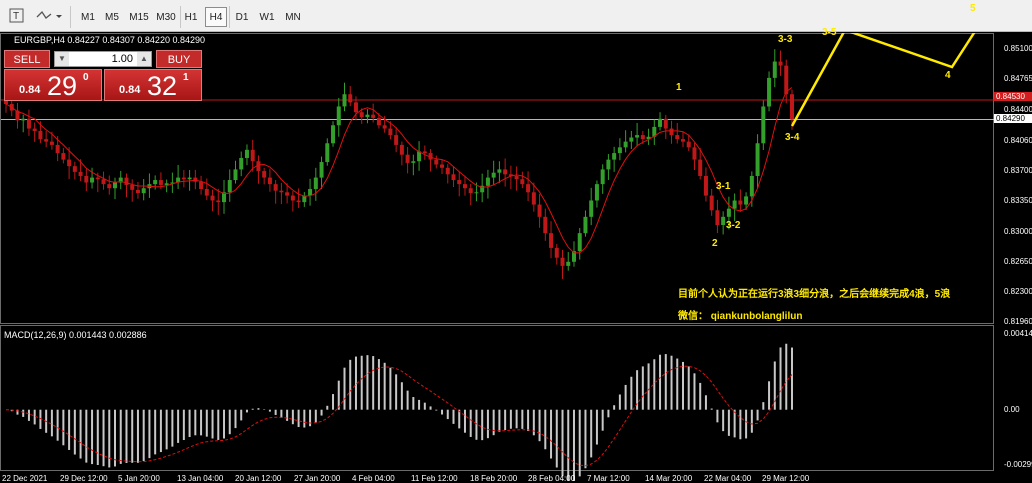 The image size is (1032, 483). What do you see at coordinates (1018, 140) in the screenshot?
I see `price-axis-label: 0.84060` at bounding box center [1018, 140].